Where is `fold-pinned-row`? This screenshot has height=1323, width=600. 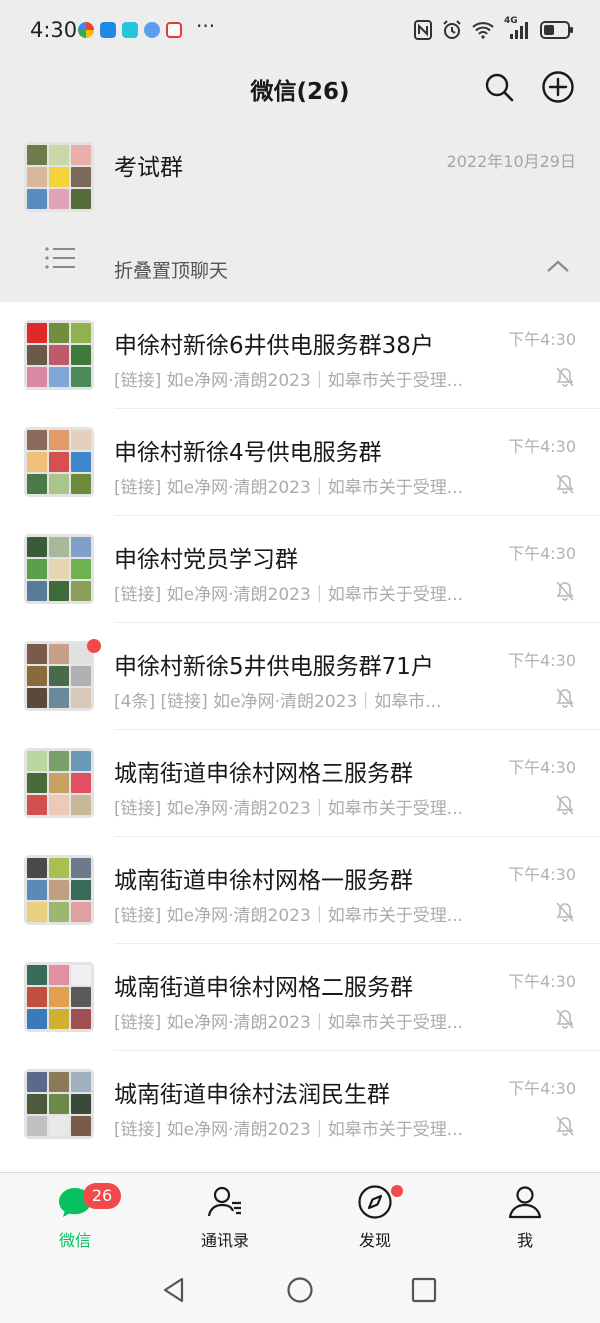
fold-pinned-row is located at coordinates (300, 256).